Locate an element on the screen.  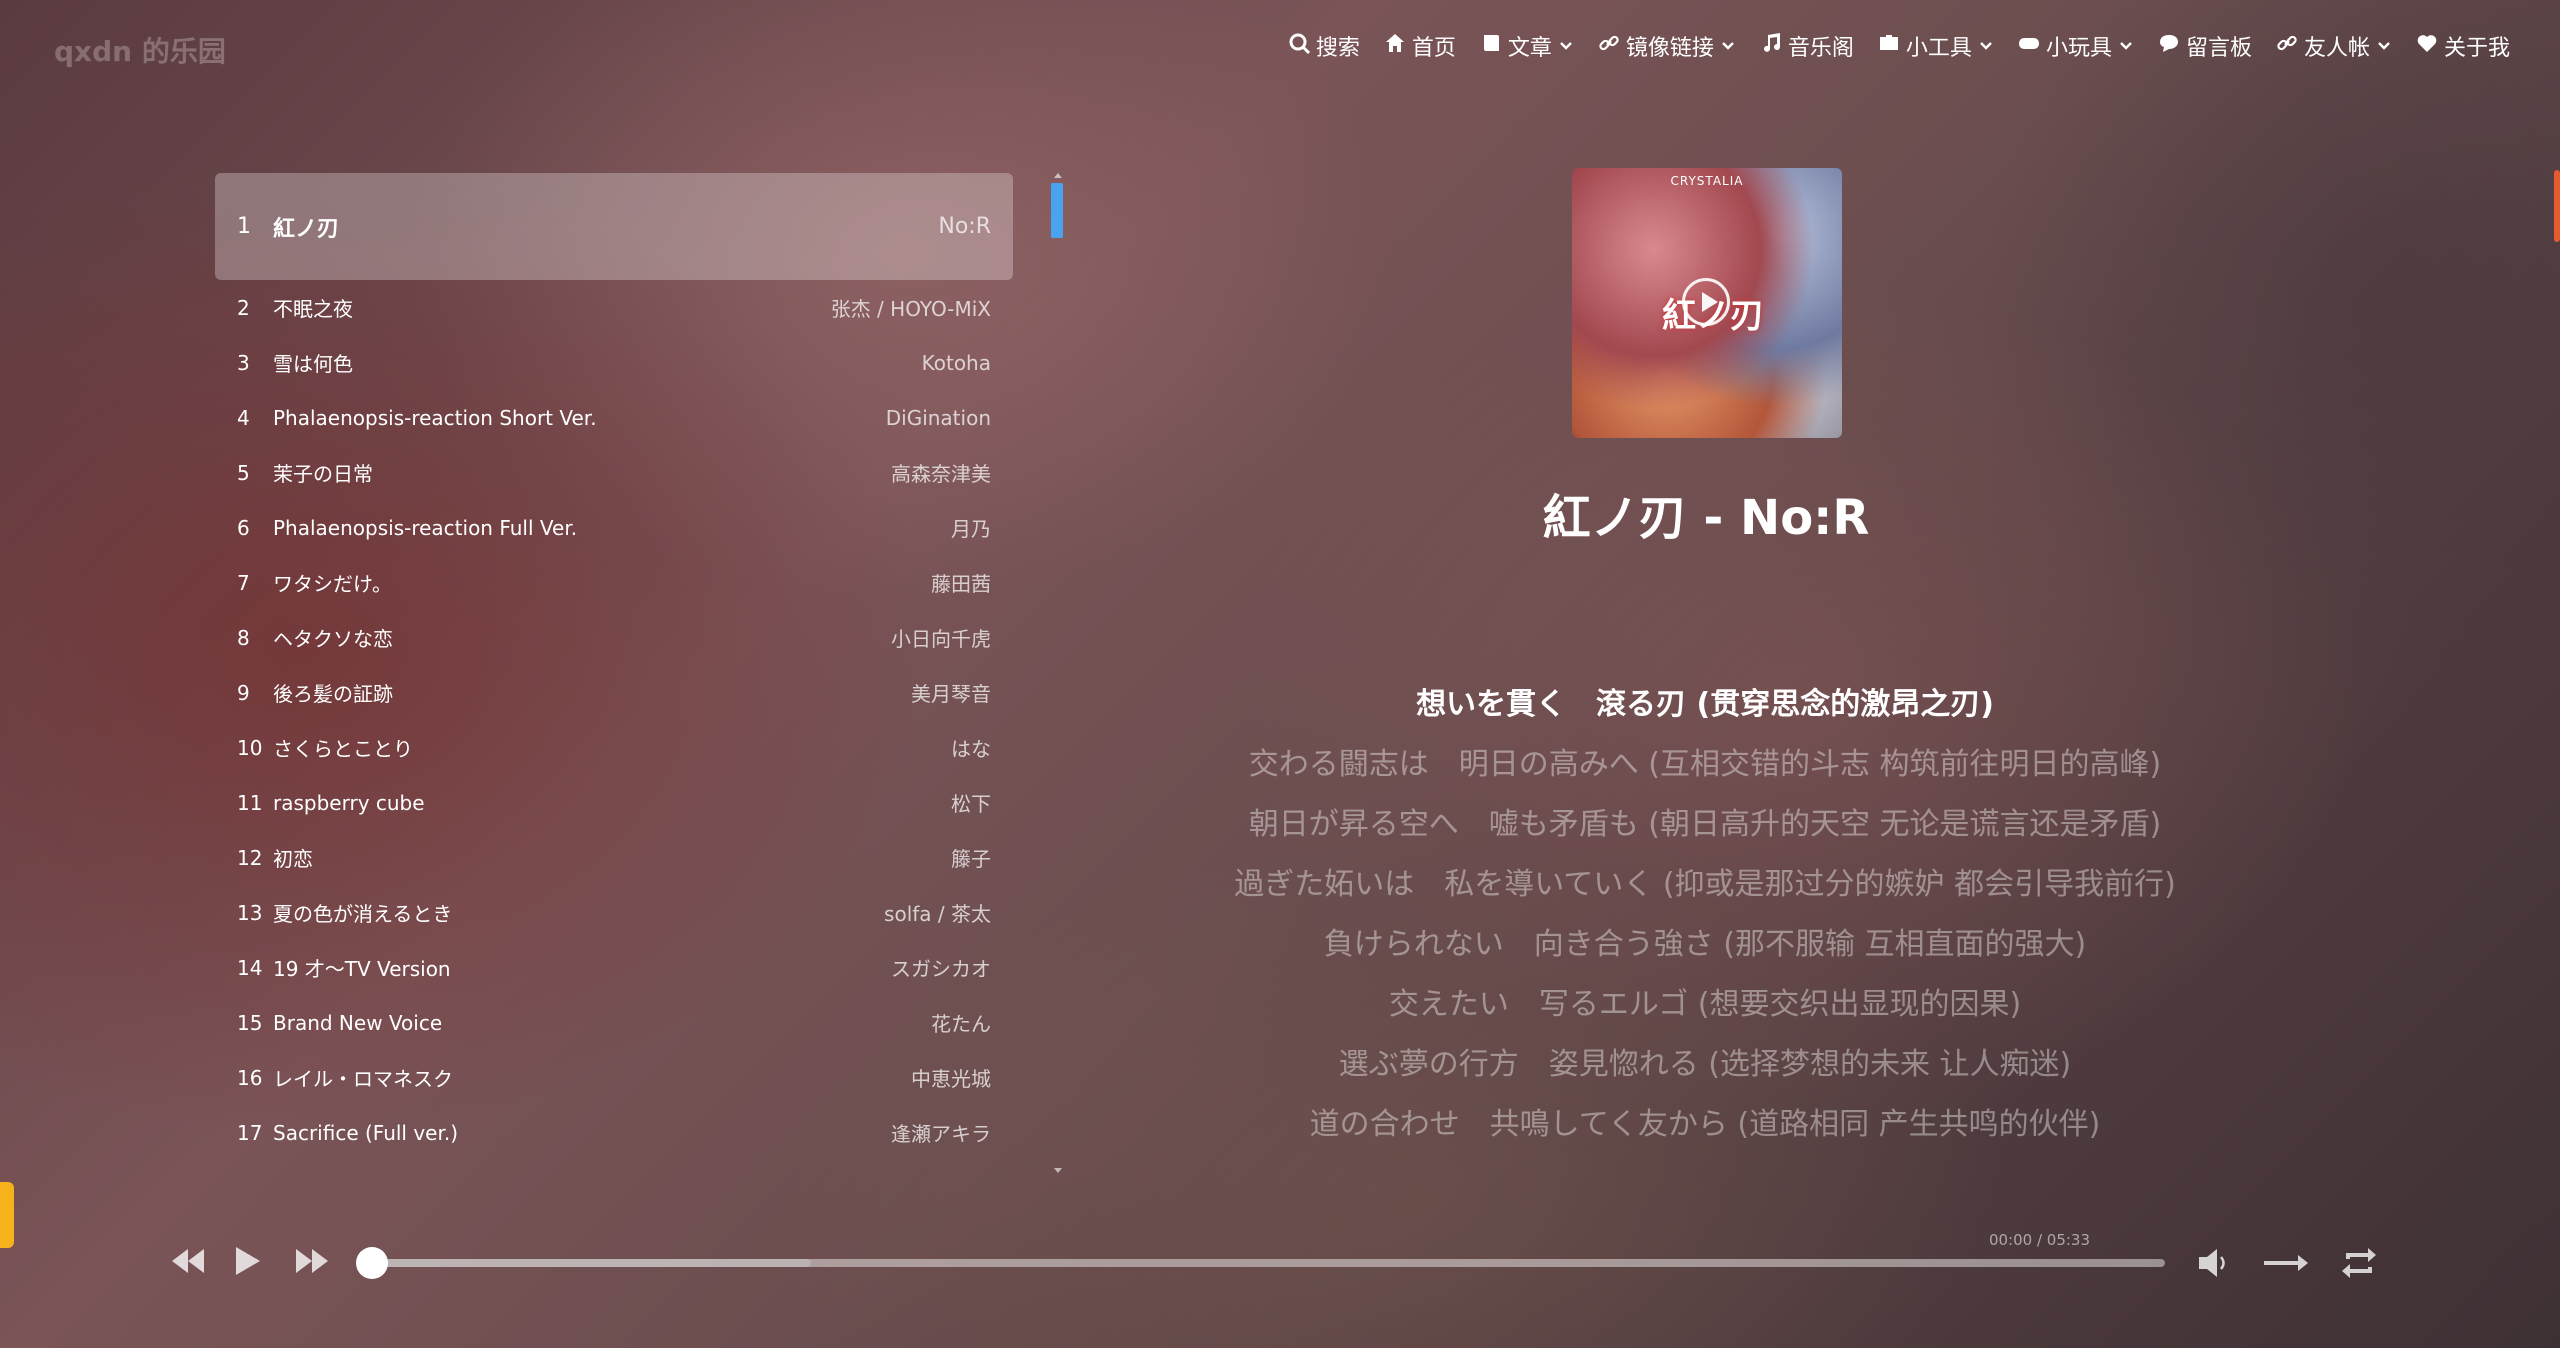
nav-item-label: 文章 is located at coordinates (1529, 48).